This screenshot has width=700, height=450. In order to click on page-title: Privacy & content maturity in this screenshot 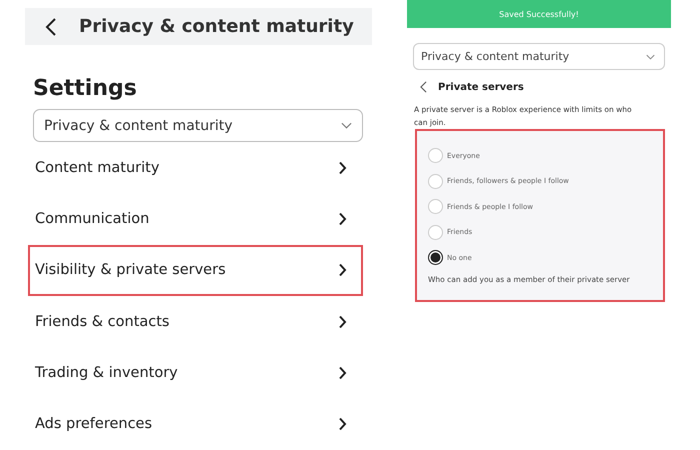, I will do `click(216, 27)`.